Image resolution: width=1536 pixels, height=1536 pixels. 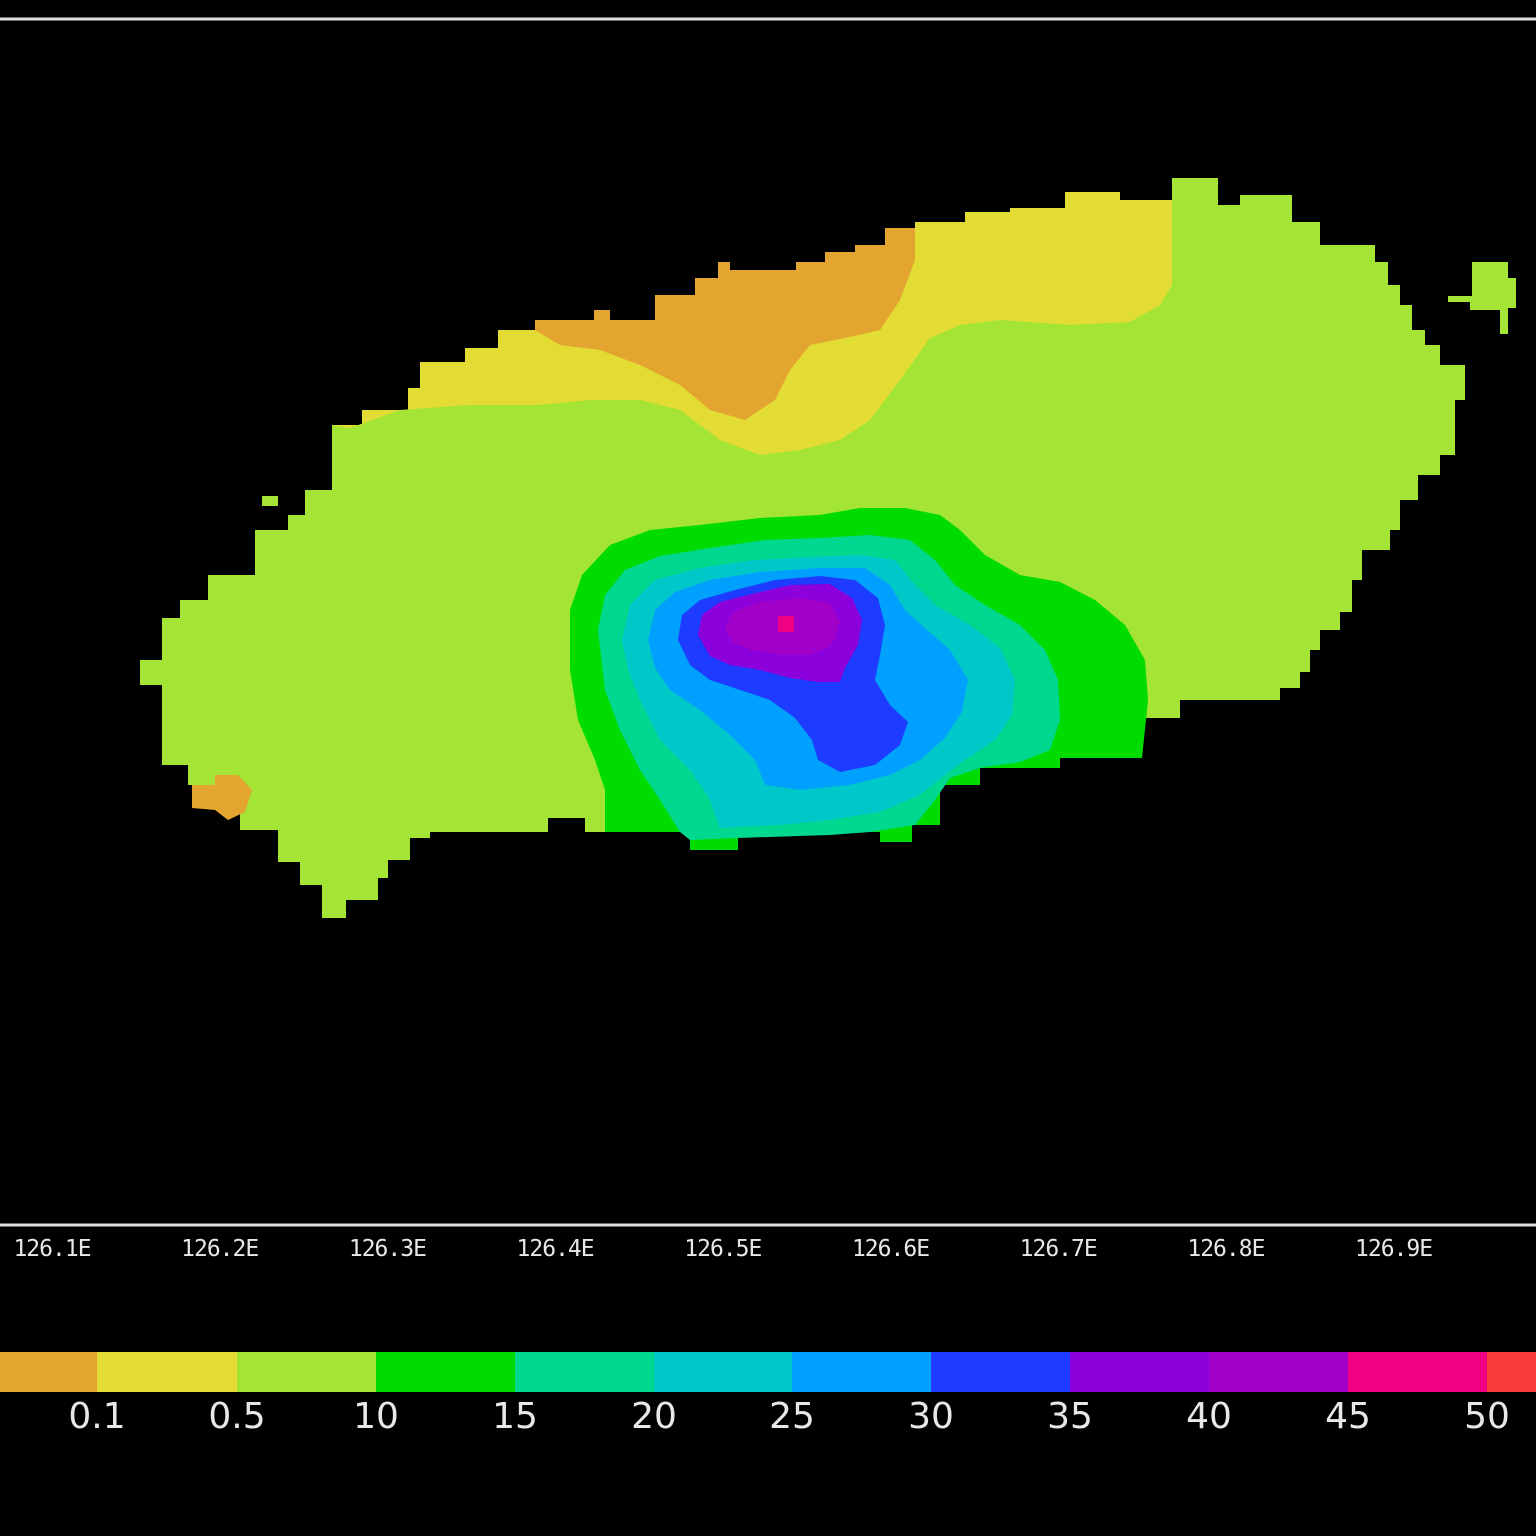 What do you see at coordinates (376, 1416) in the screenshot?
I see `colorbar-label: 10` at bounding box center [376, 1416].